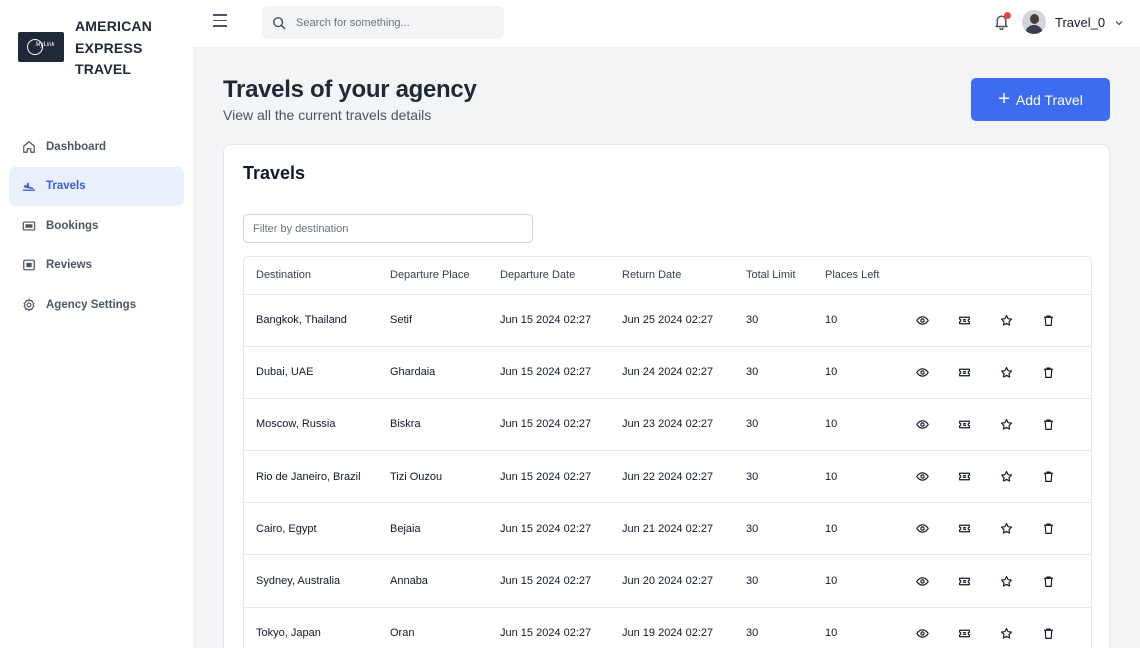  What do you see at coordinates (311, 477) in the screenshot?
I see `cell-destination: Rio de Janeiro, Brazil` at bounding box center [311, 477].